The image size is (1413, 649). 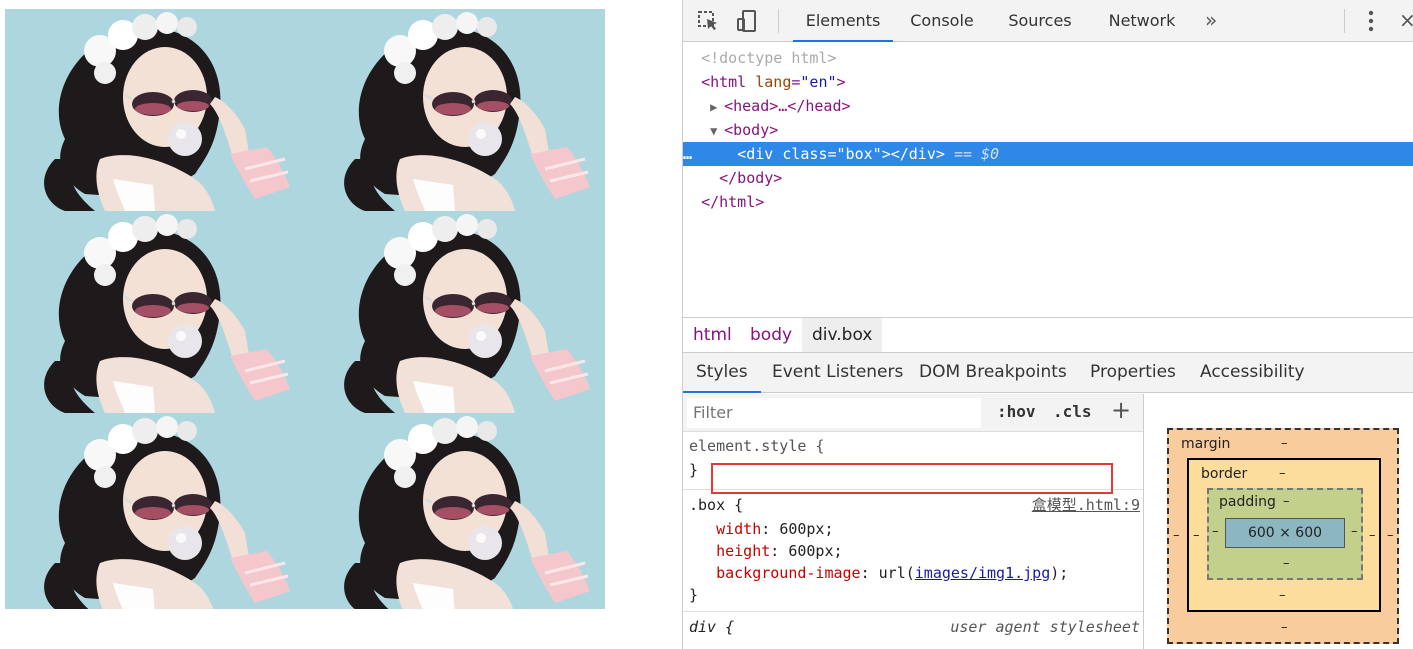 What do you see at coordinates (1252, 373) in the screenshot?
I see `tab-accessibility: Accessibility` at bounding box center [1252, 373].